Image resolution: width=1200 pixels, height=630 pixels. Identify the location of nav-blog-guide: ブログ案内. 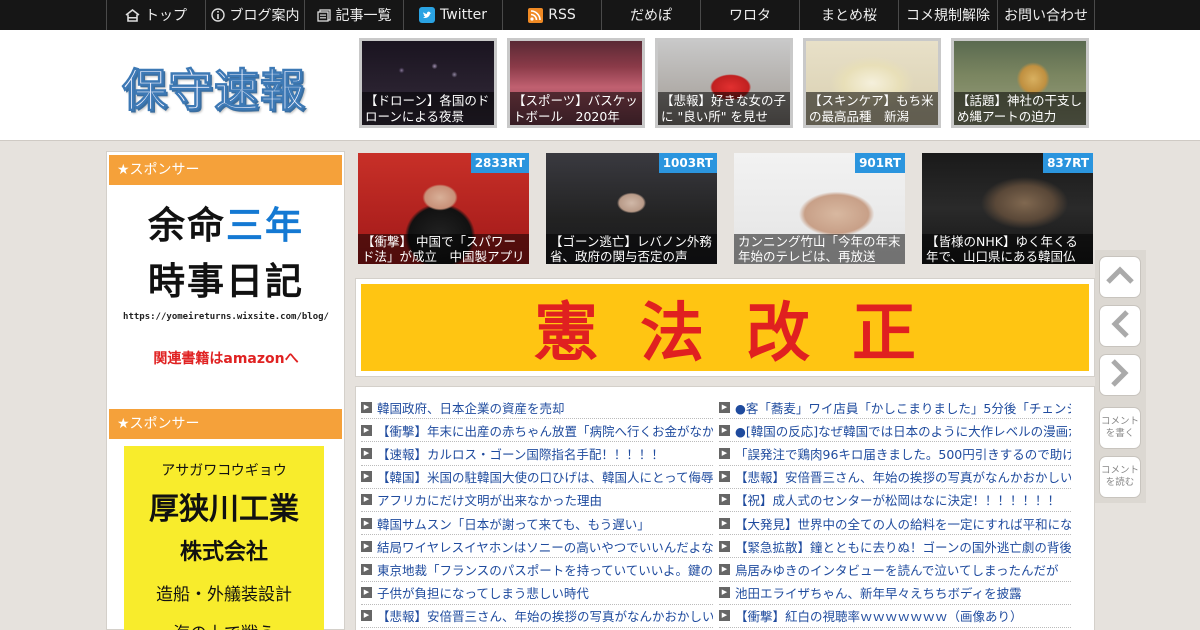
(254, 15).